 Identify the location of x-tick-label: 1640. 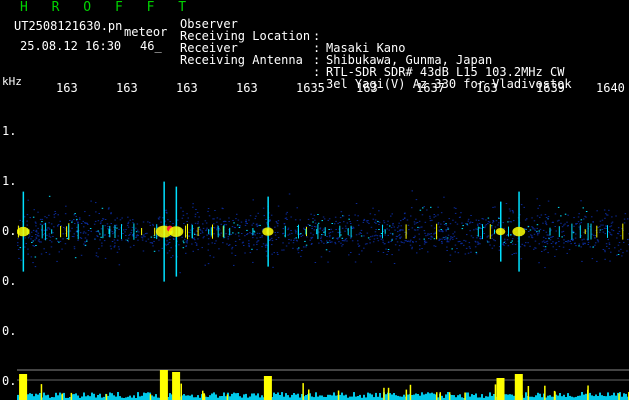
(610, 88).